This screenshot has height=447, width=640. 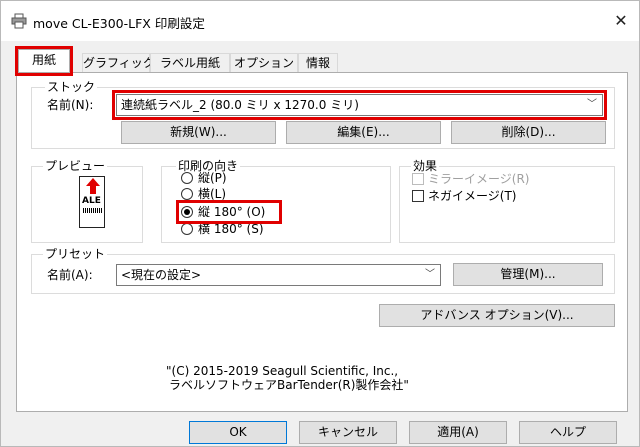 I want to click on tab-info: 情報, so click(x=318, y=63).